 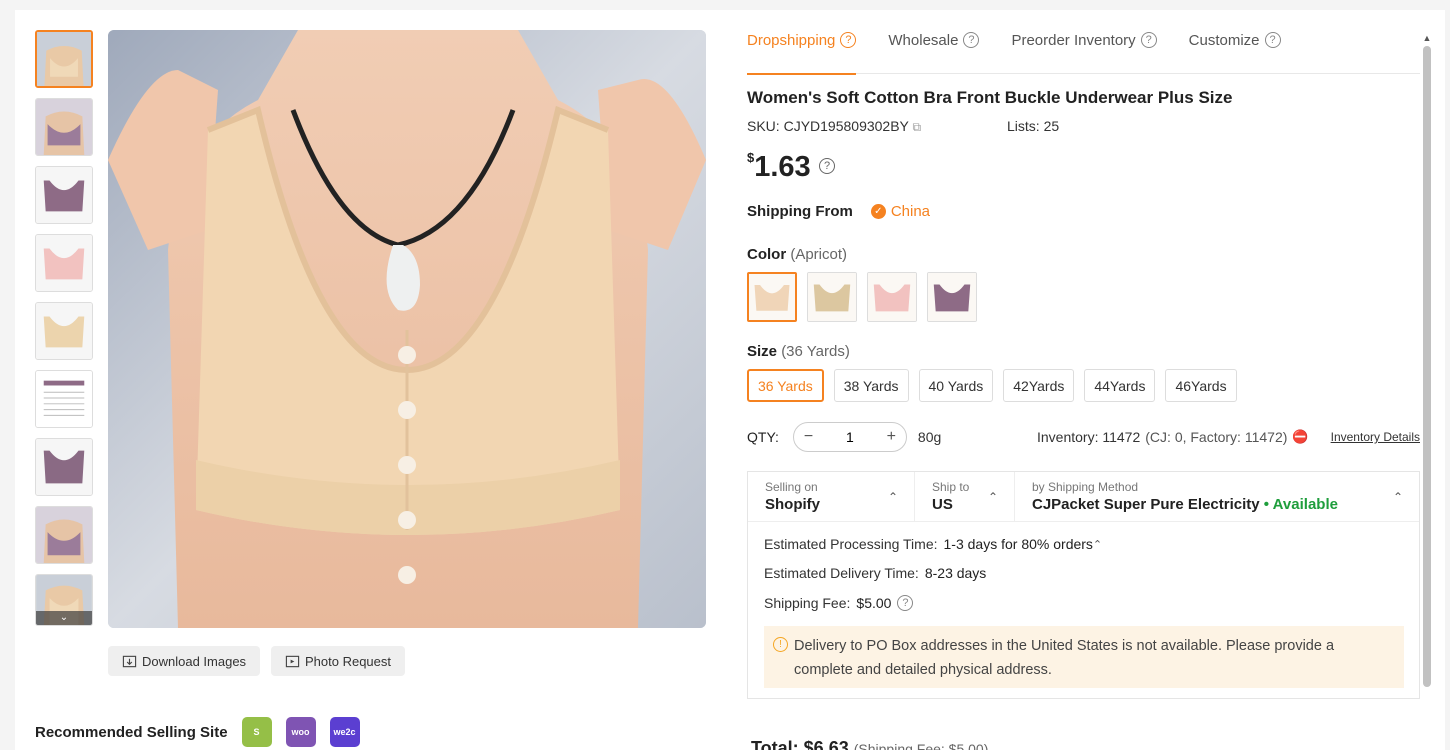 What do you see at coordinates (921, 745) in the screenshot?
I see `total-shipping-note: (Shipping Fee: $5.00)` at bounding box center [921, 745].